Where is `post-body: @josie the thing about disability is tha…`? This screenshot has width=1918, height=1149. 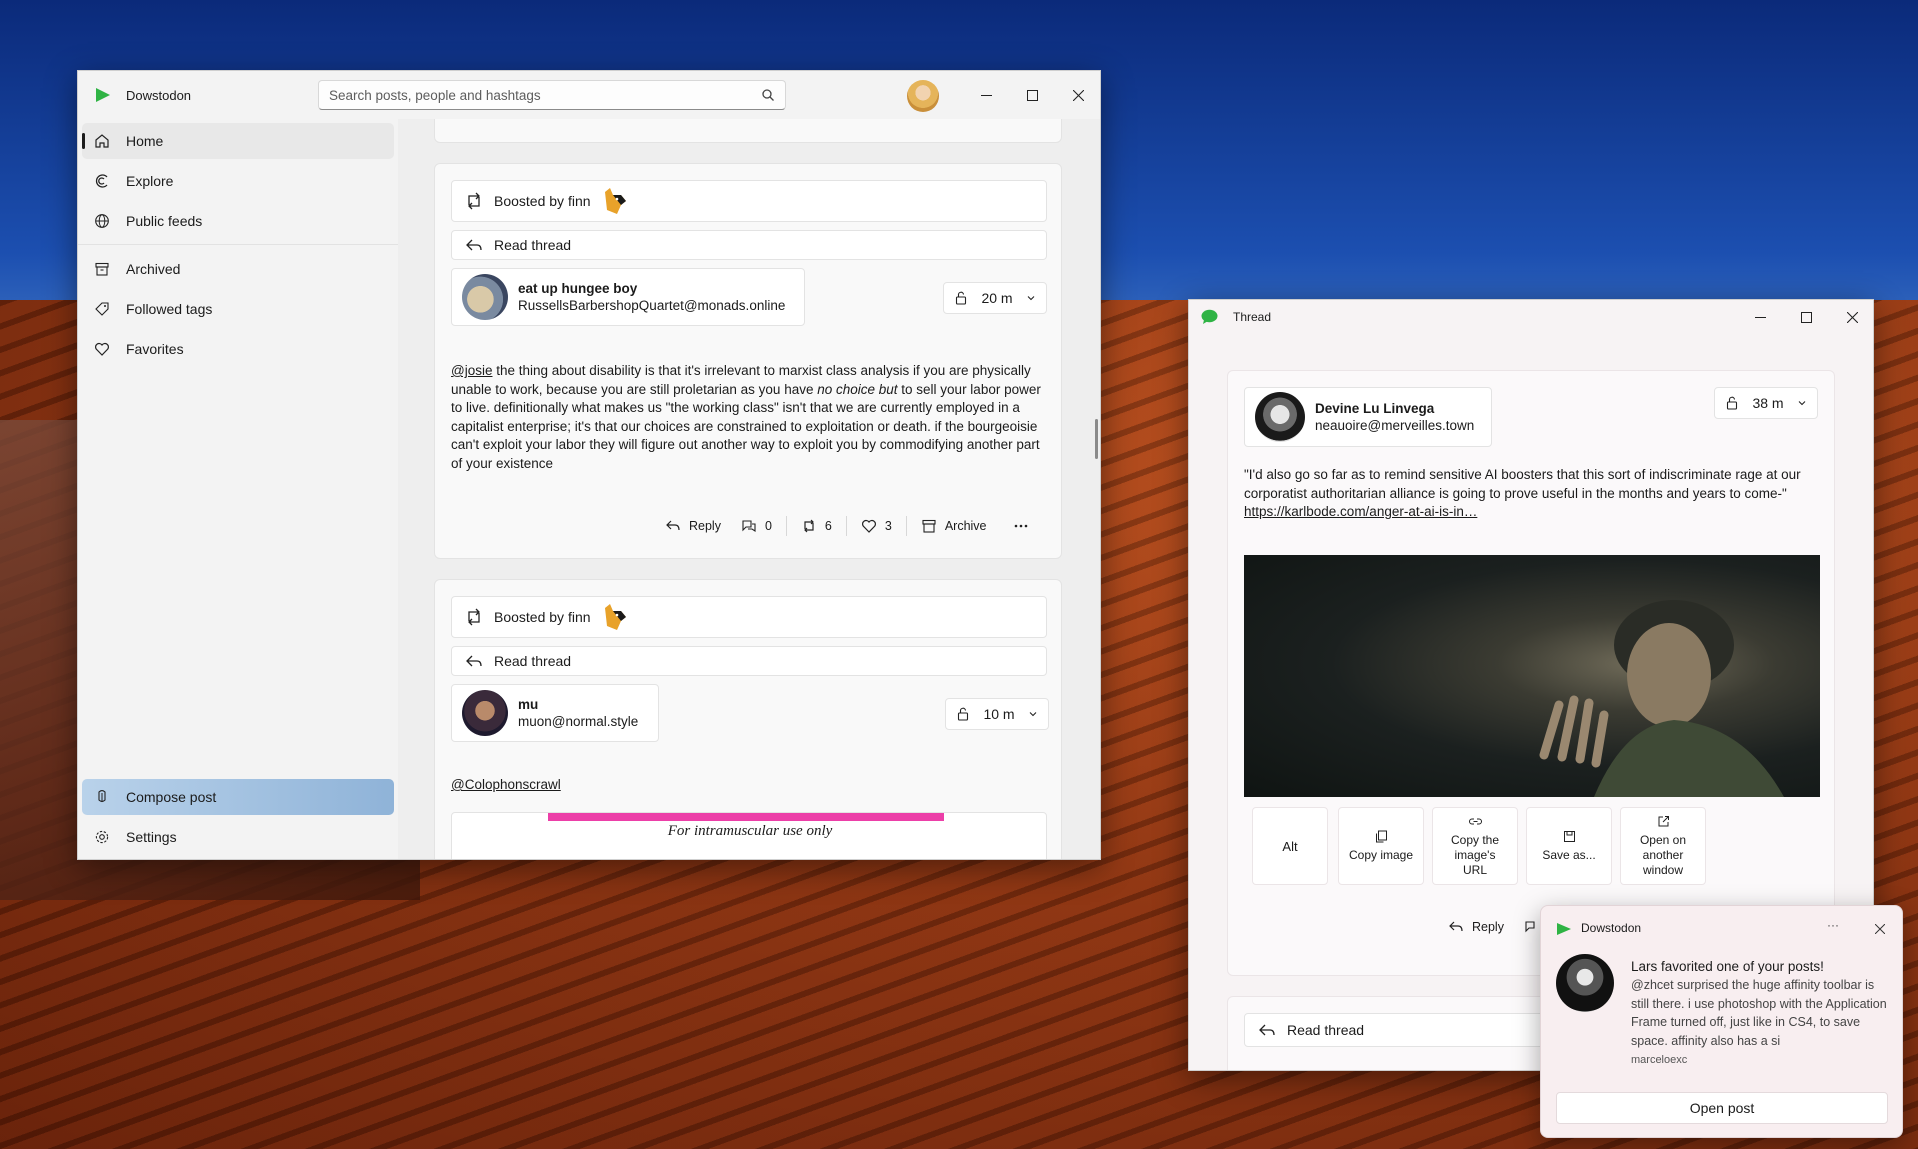 post-body: @josie the thing about disability is tha… is located at coordinates (749, 417).